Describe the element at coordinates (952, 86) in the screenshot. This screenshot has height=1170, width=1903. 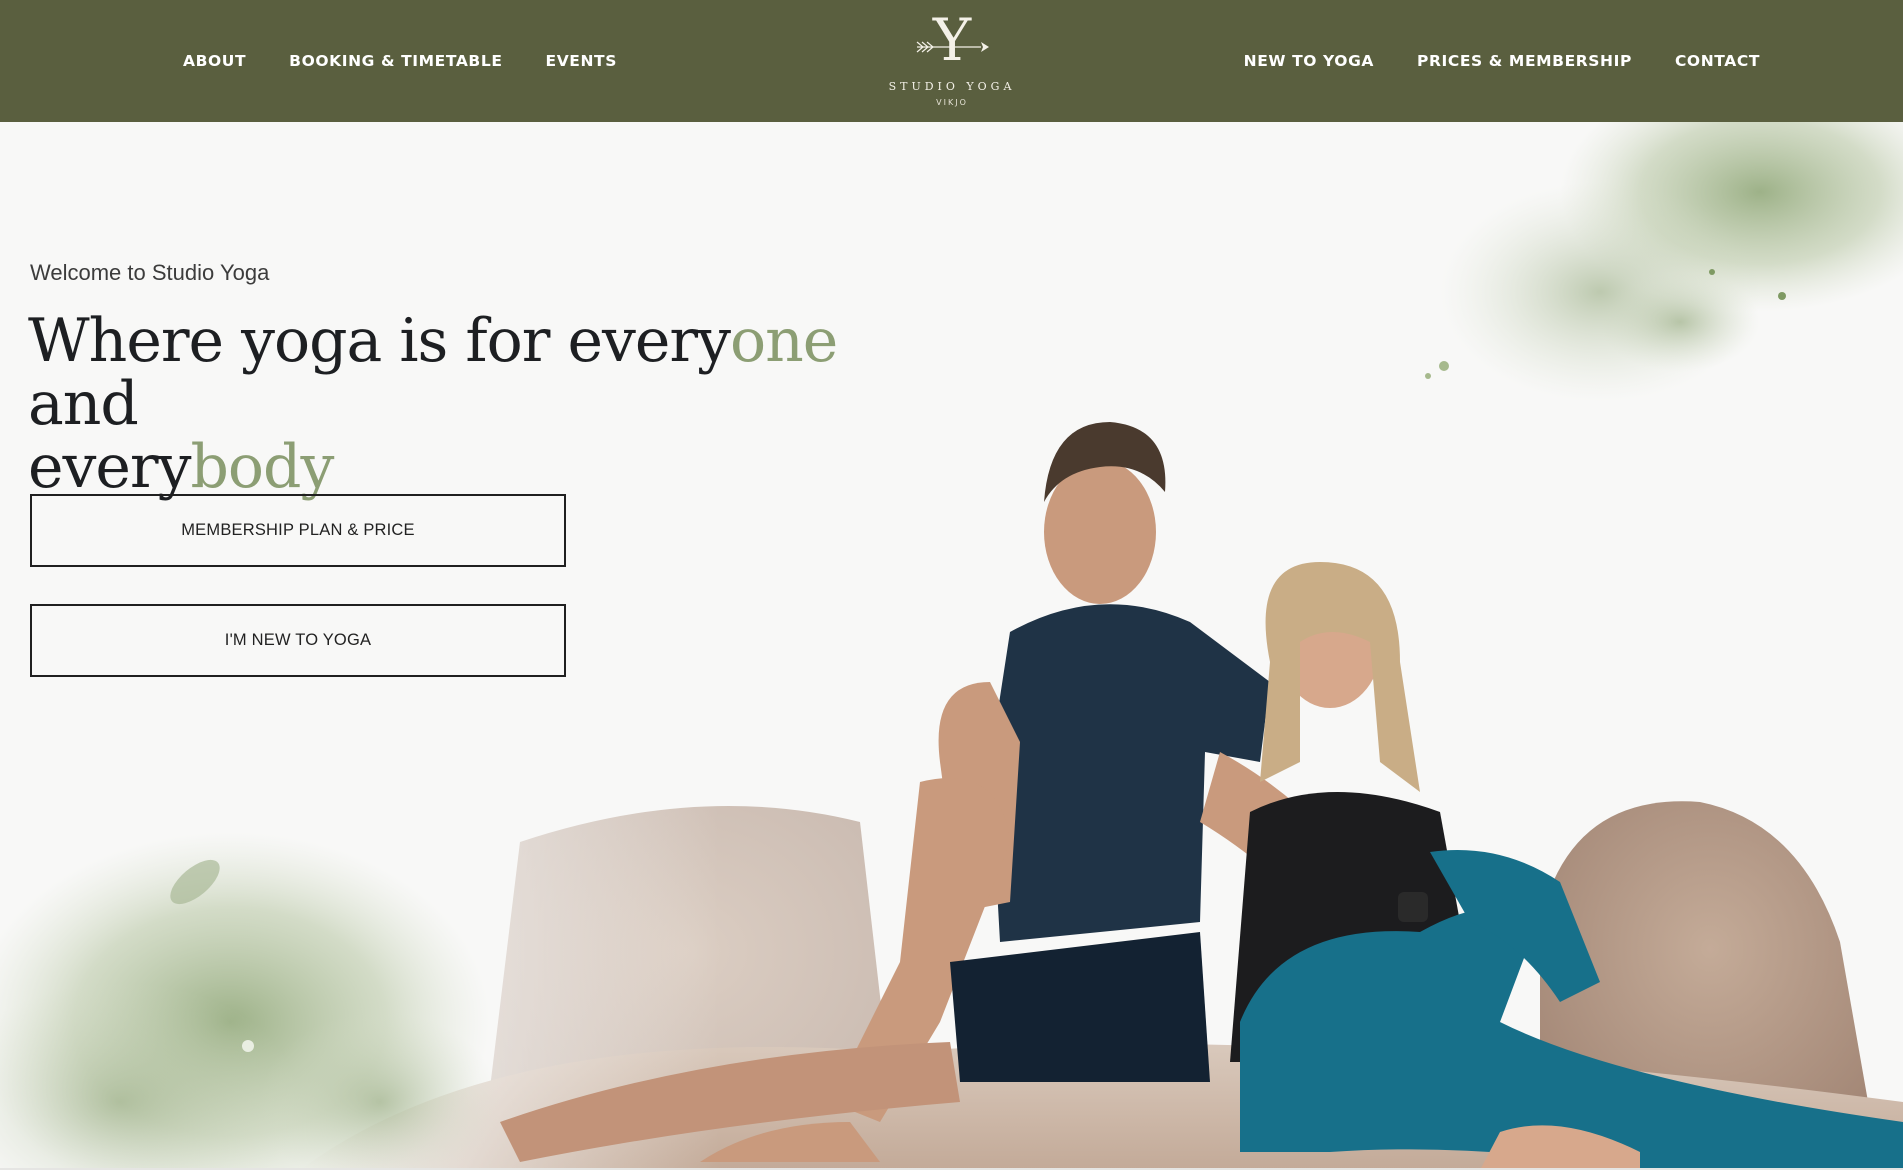
I see `logo-name: STUDIO YOGA` at that location.